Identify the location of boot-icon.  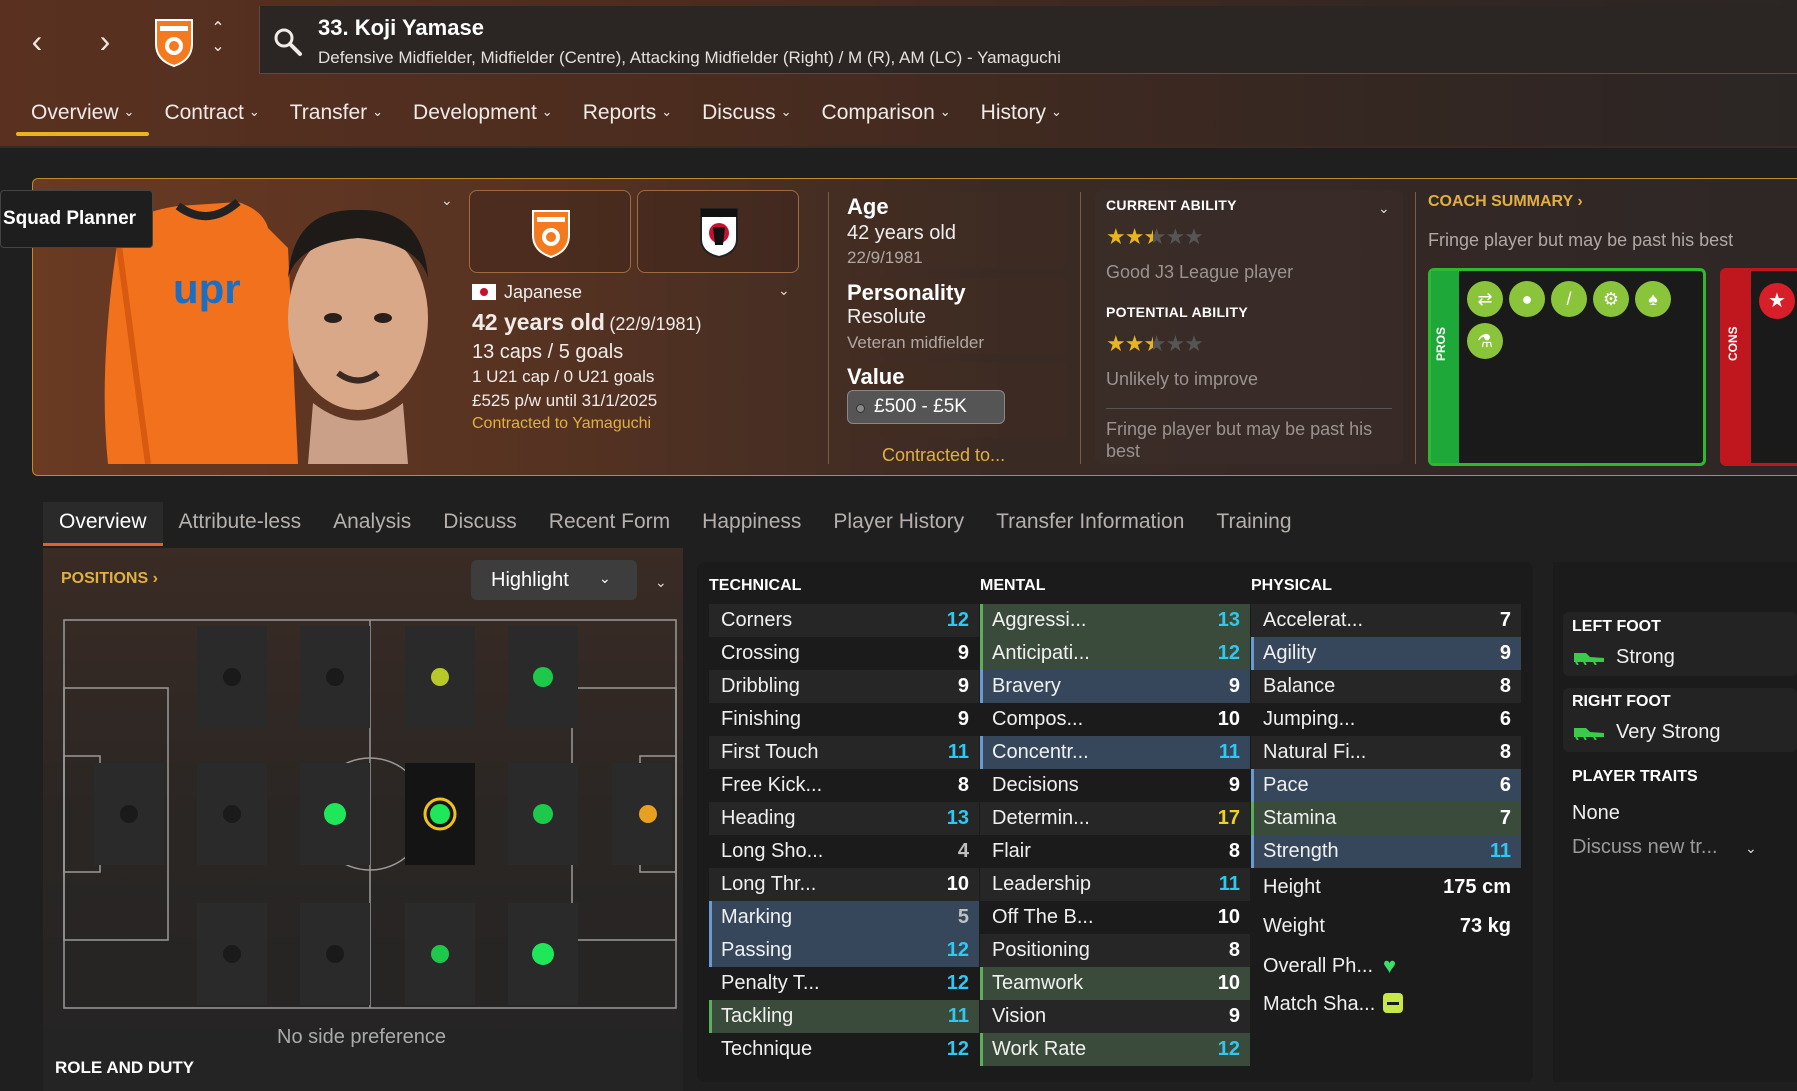
(1589, 734).